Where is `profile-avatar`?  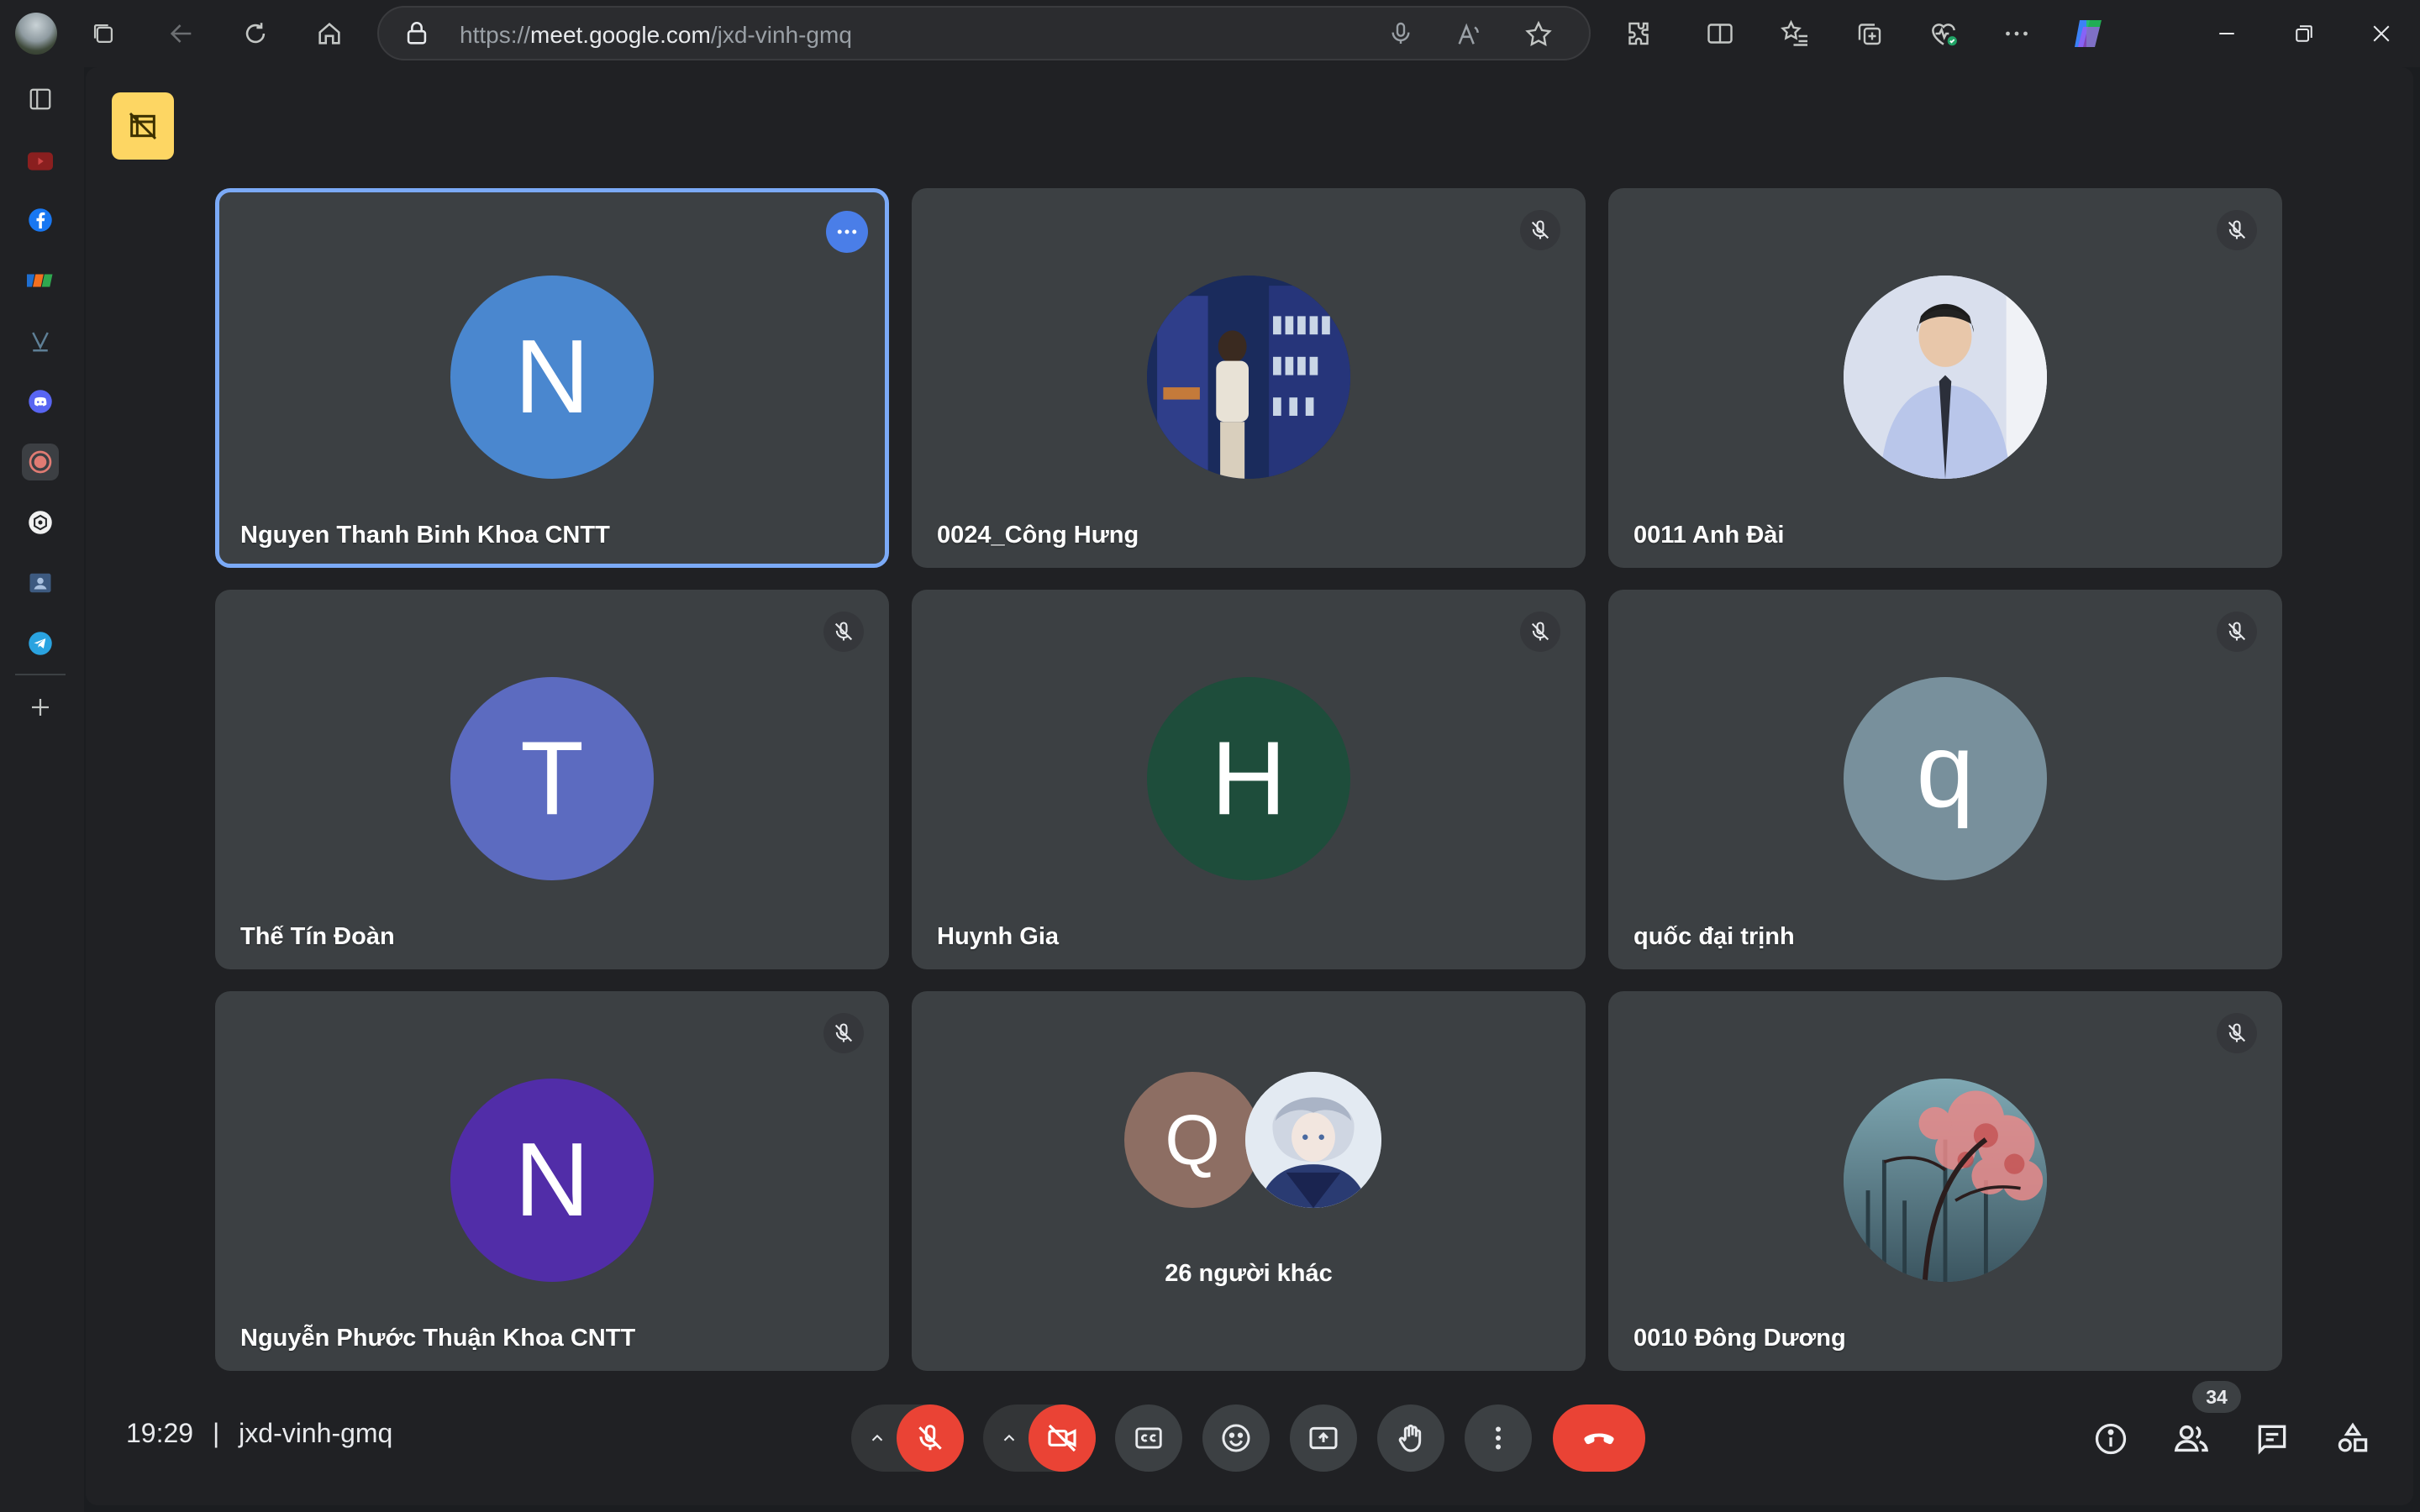
profile-avatar is located at coordinates (36, 34).